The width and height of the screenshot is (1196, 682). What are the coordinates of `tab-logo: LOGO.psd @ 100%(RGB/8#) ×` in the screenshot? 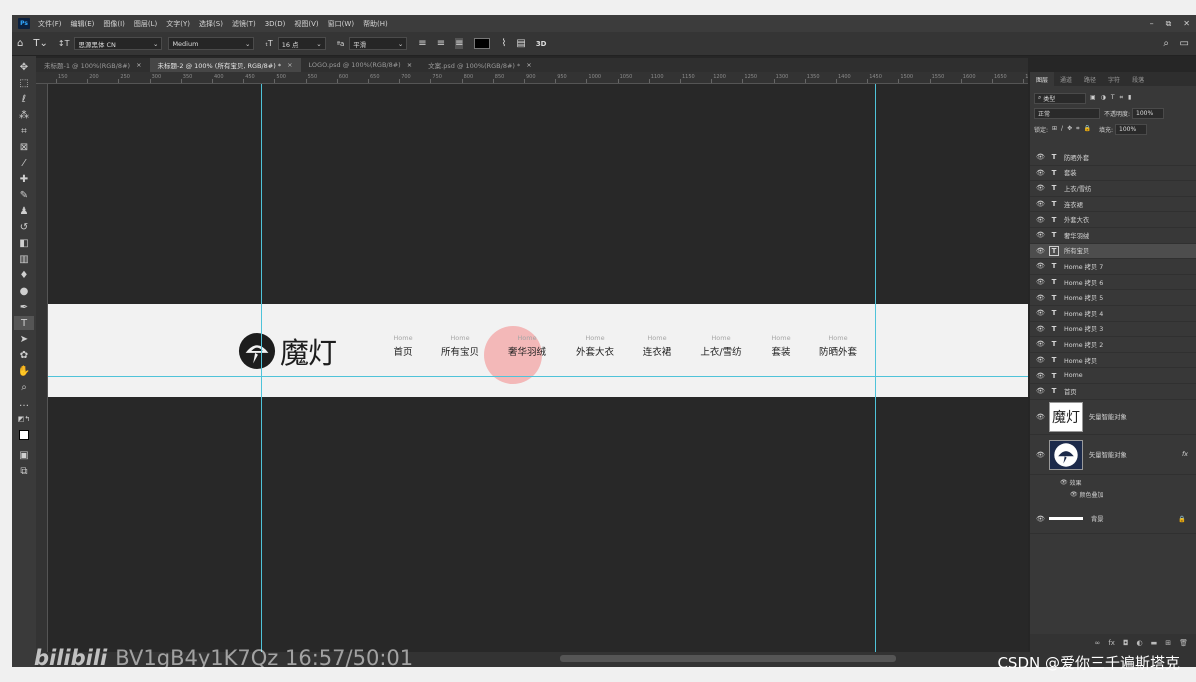 It's located at (361, 65).